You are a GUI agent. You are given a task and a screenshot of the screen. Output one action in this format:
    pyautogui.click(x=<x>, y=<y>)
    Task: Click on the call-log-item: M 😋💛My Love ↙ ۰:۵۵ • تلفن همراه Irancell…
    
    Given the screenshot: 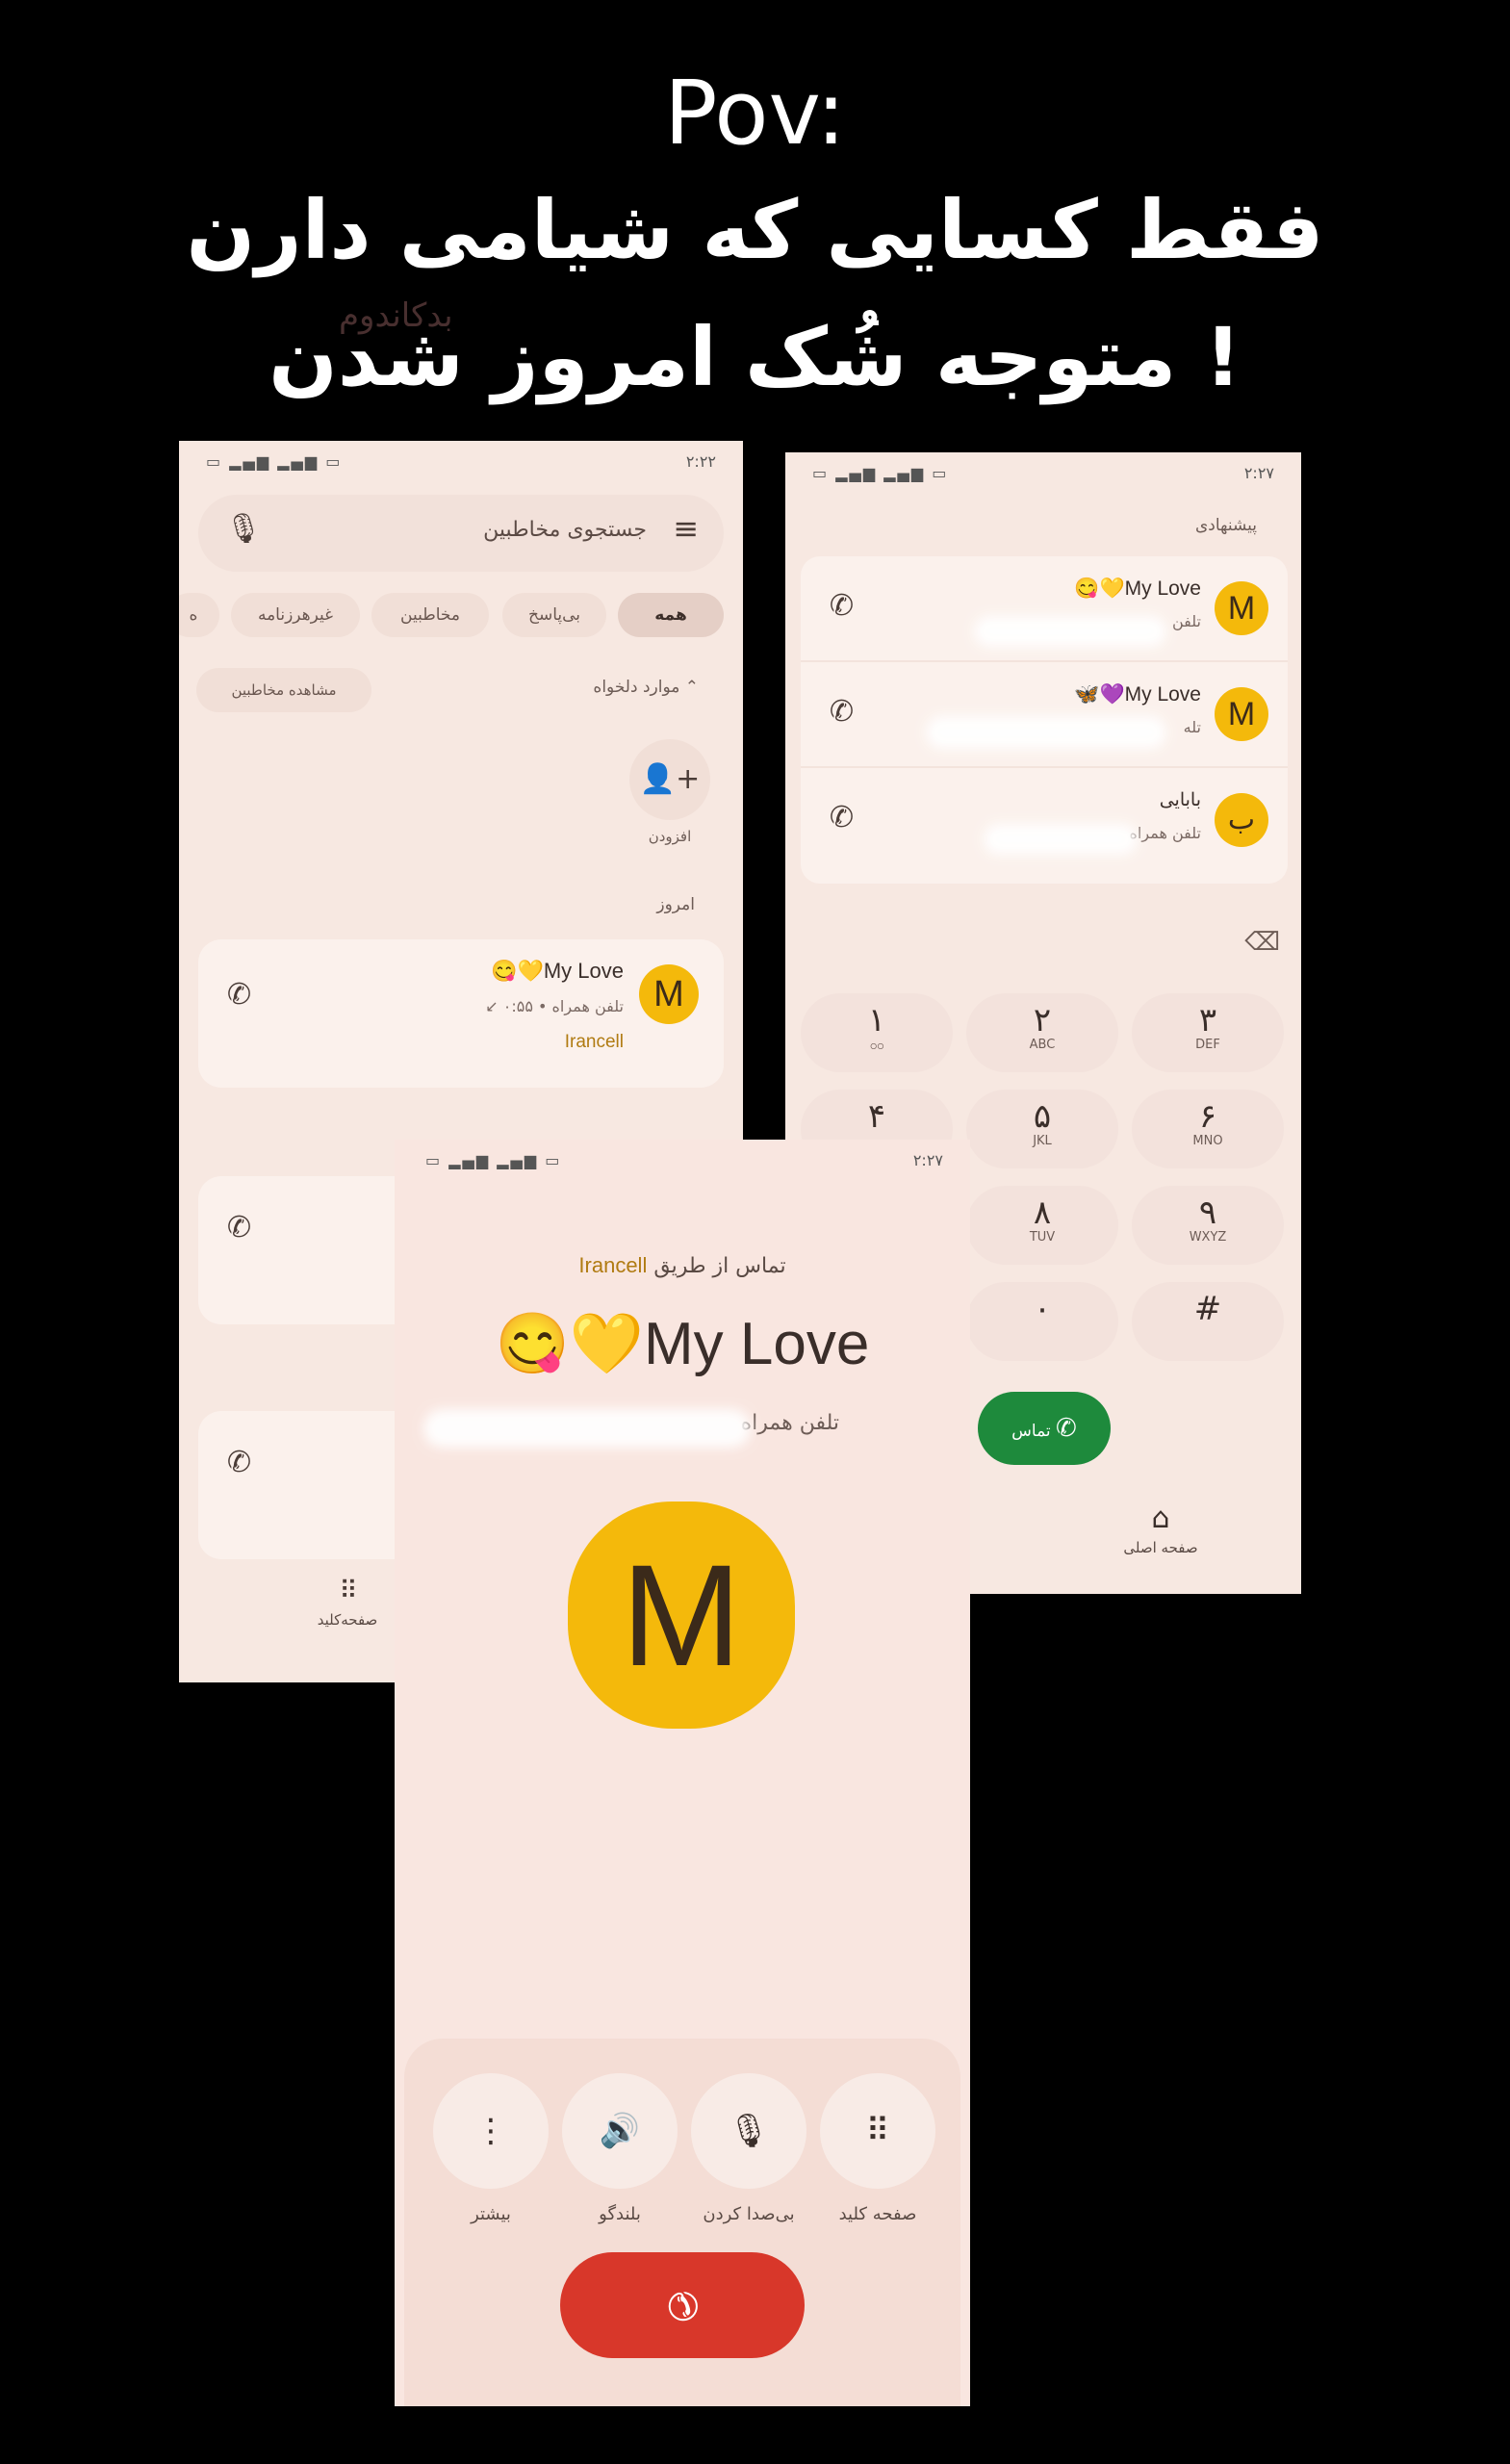 What is the action you would take?
    pyautogui.click(x=461, y=1013)
    